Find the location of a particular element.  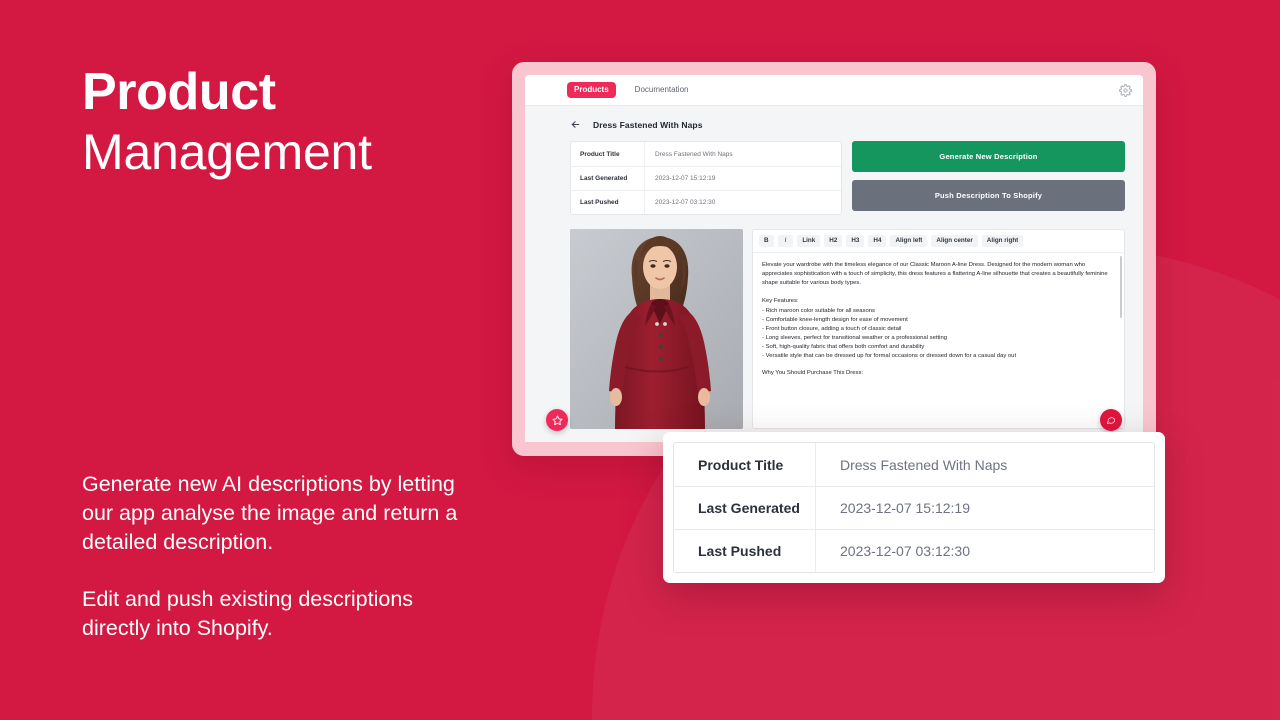

tab-documentation: Documentation is located at coordinates (662, 90).